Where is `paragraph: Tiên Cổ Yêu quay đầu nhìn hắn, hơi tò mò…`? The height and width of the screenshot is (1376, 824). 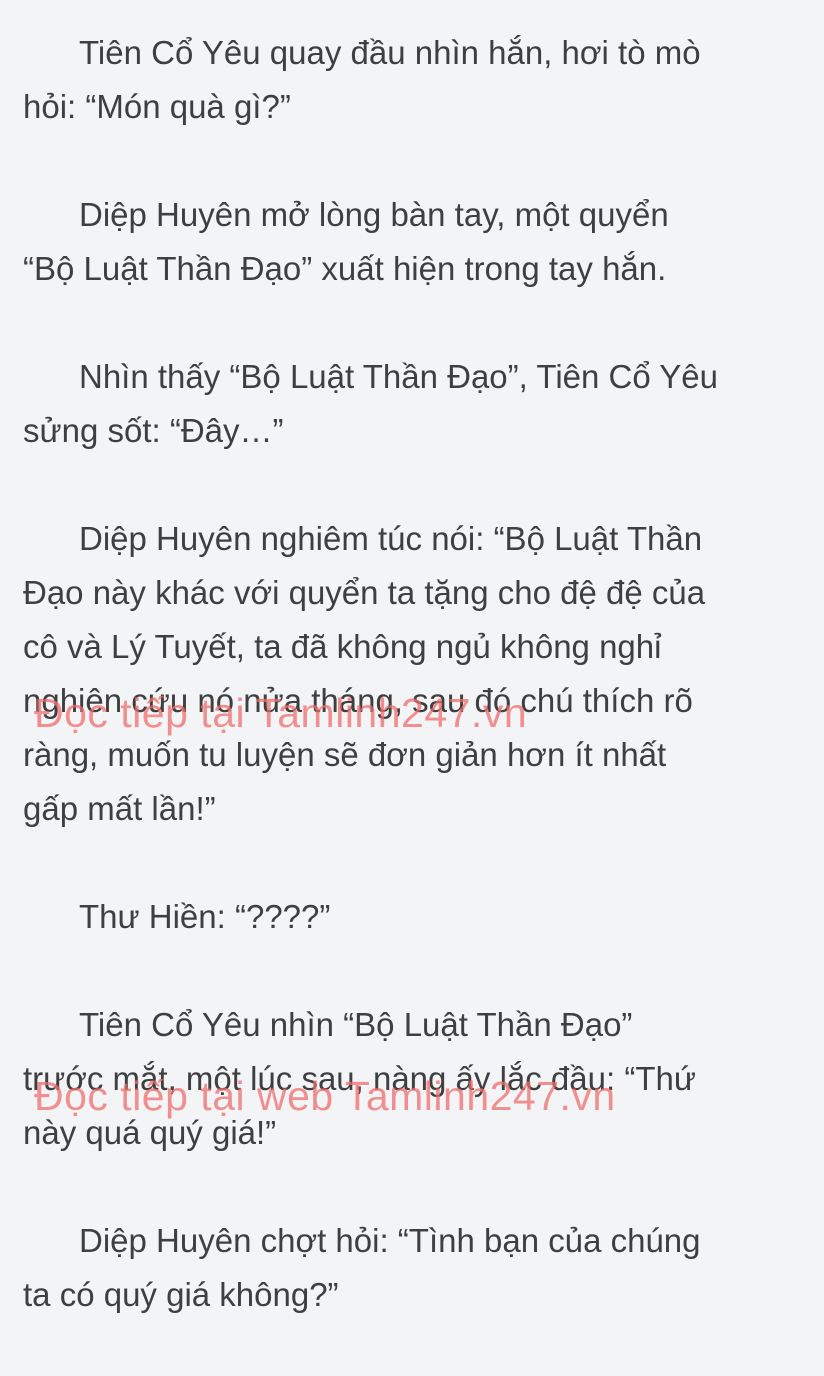 paragraph: Tiên Cổ Yêu quay đầu nhìn hắn, hơi tò mò… is located at coordinates (418, 80).